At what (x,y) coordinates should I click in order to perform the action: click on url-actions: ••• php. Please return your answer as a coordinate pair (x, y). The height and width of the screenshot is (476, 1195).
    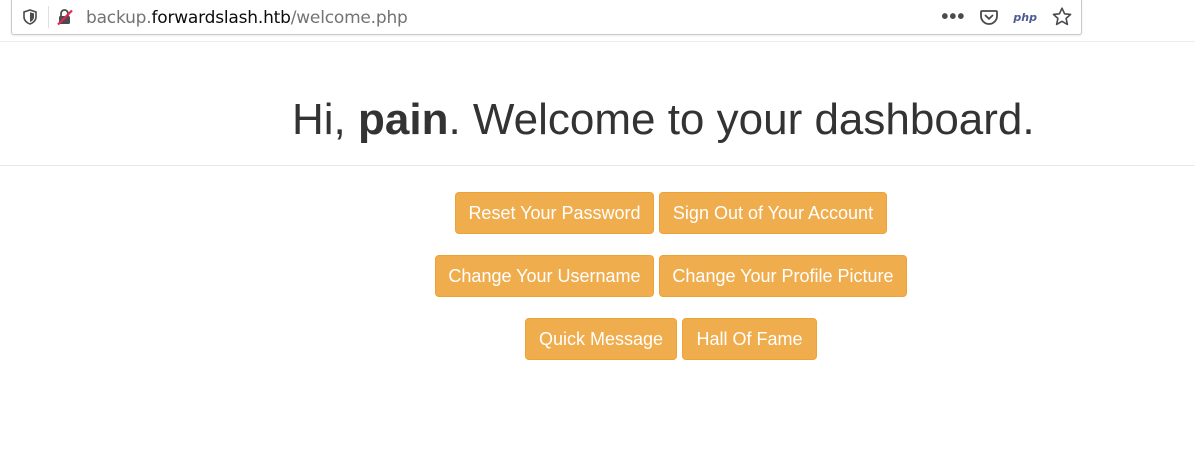
    Looking at the image, I should click on (1007, 17).